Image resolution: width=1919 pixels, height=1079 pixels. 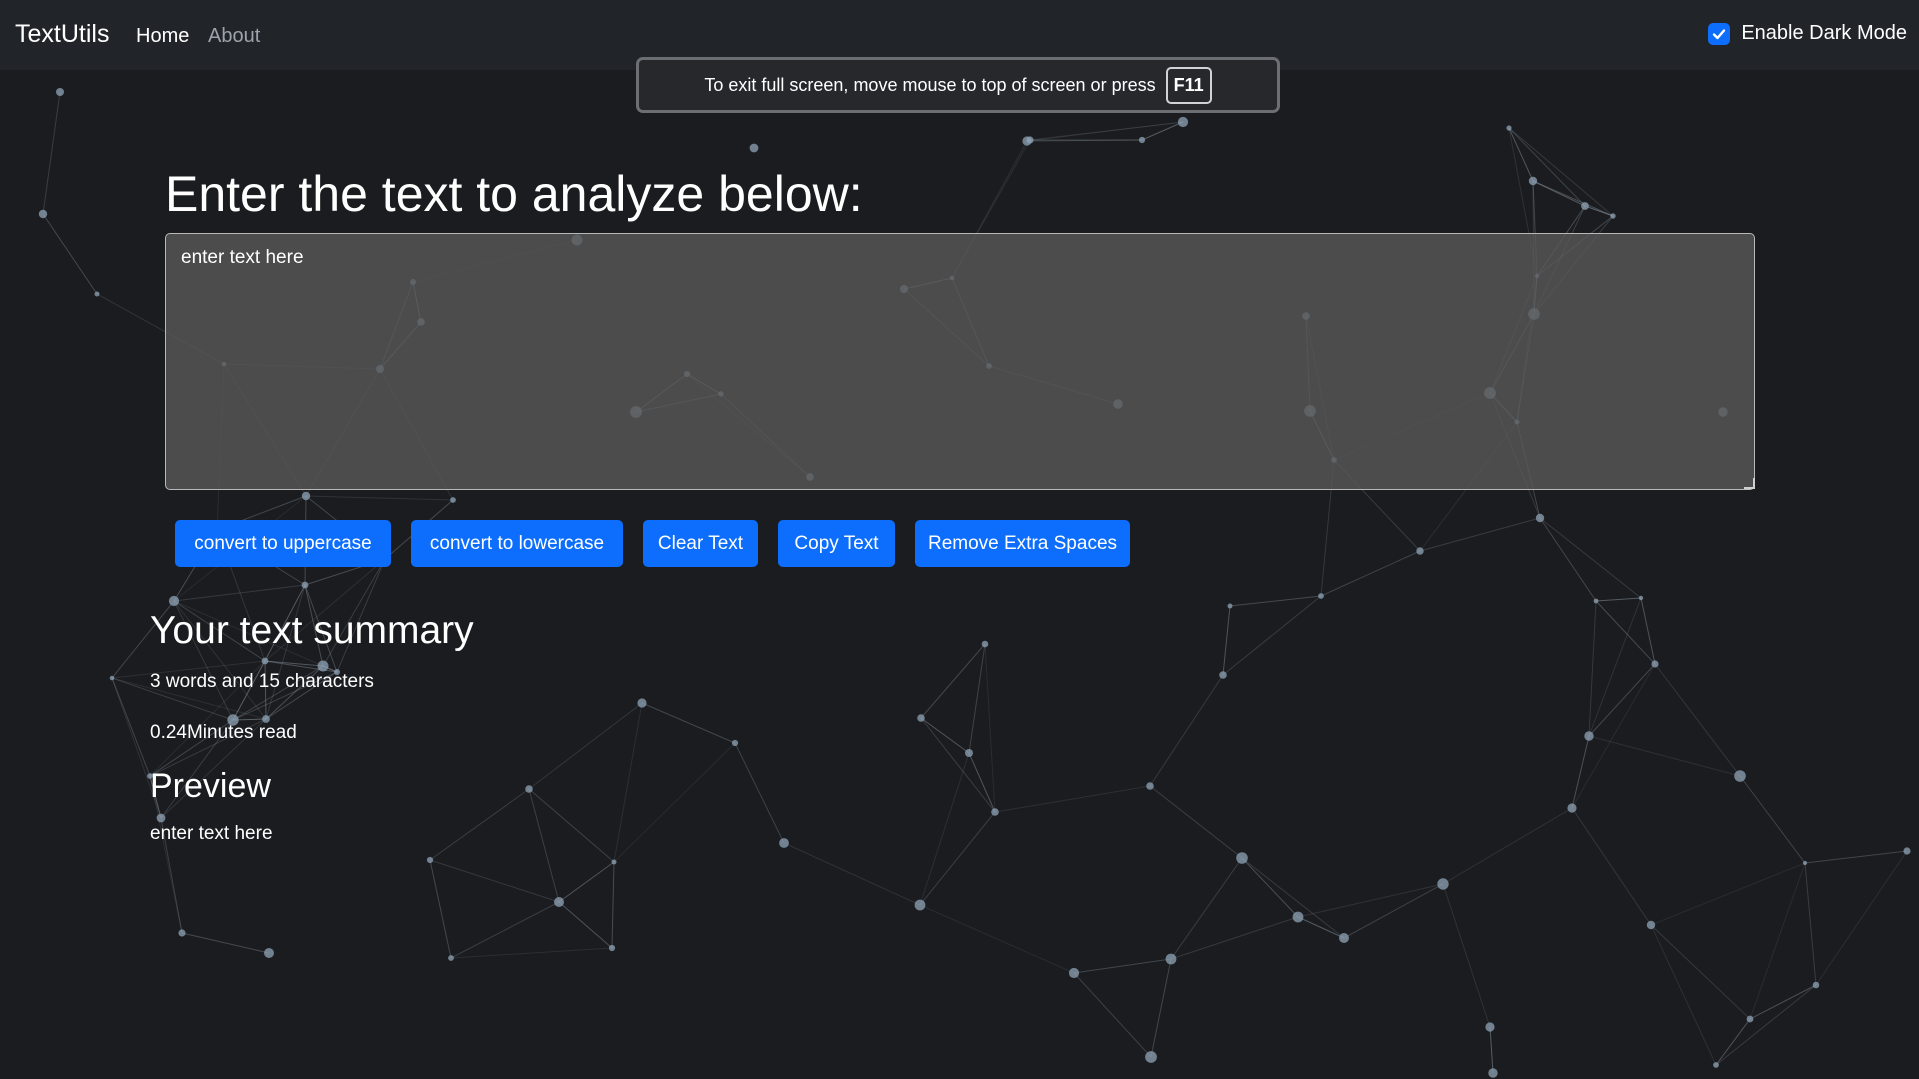 What do you see at coordinates (1188, 85) in the screenshot?
I see `f11-key-badge: F11` at bounding box center [1188, 85].